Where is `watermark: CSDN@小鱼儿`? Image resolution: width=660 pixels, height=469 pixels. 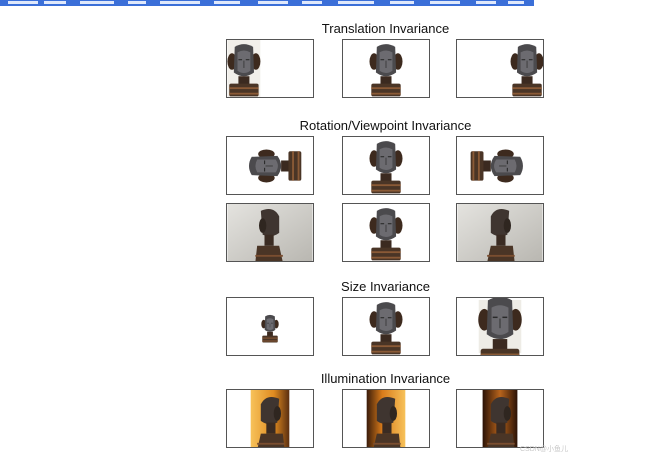
watermark: CSDN@小鱼儿 is located at coordinates (544, 449).